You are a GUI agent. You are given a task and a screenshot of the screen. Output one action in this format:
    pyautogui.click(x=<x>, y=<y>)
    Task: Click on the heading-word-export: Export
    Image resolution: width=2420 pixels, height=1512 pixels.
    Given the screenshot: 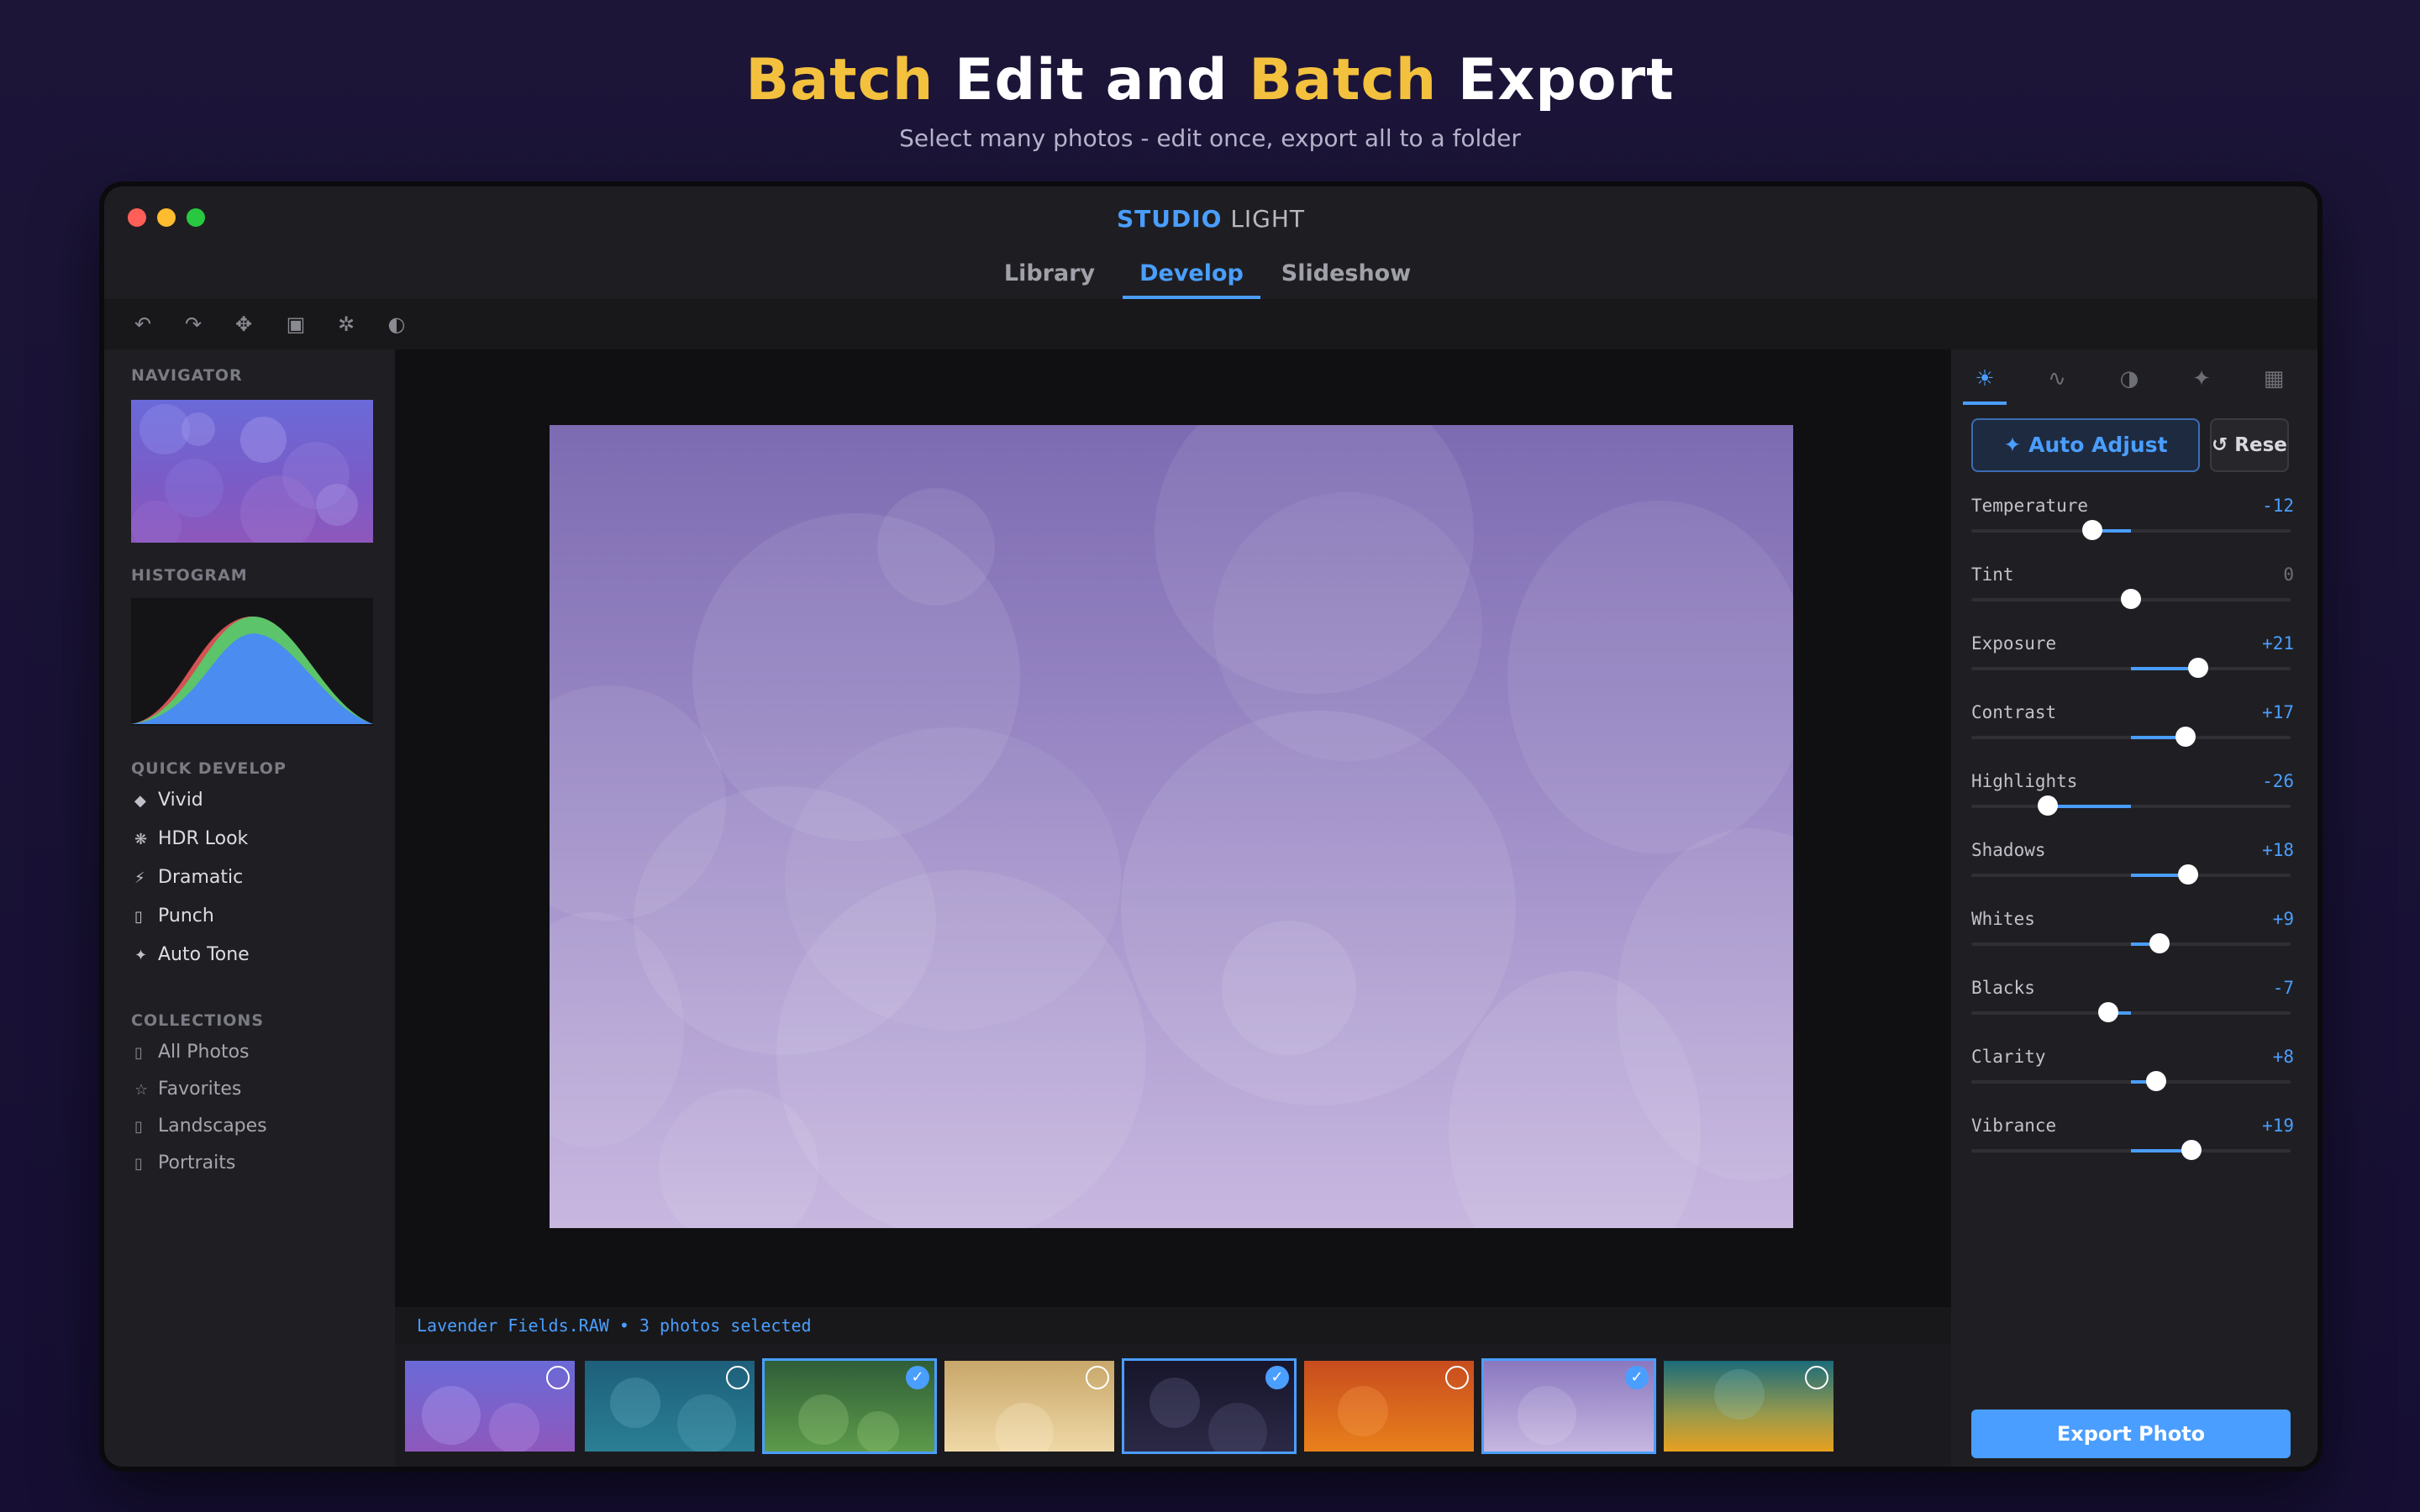 What is the action you would take?
    pyautogui.click(x=1556, y=80)
    